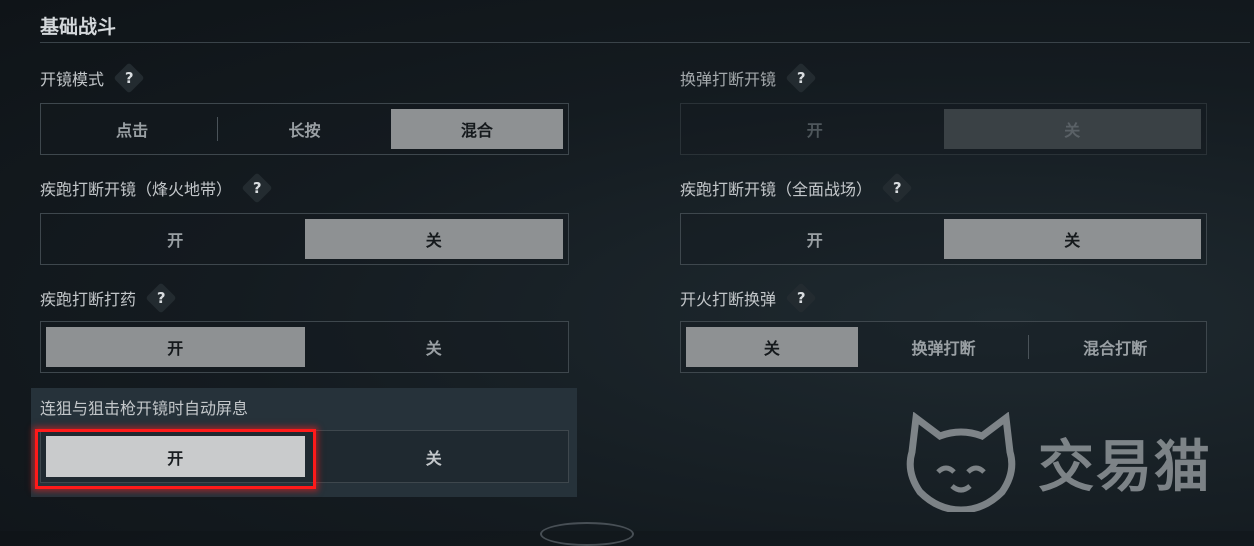  I want to click on sprint-scope-fullwar-selector: 开 关, so click(943, 239).